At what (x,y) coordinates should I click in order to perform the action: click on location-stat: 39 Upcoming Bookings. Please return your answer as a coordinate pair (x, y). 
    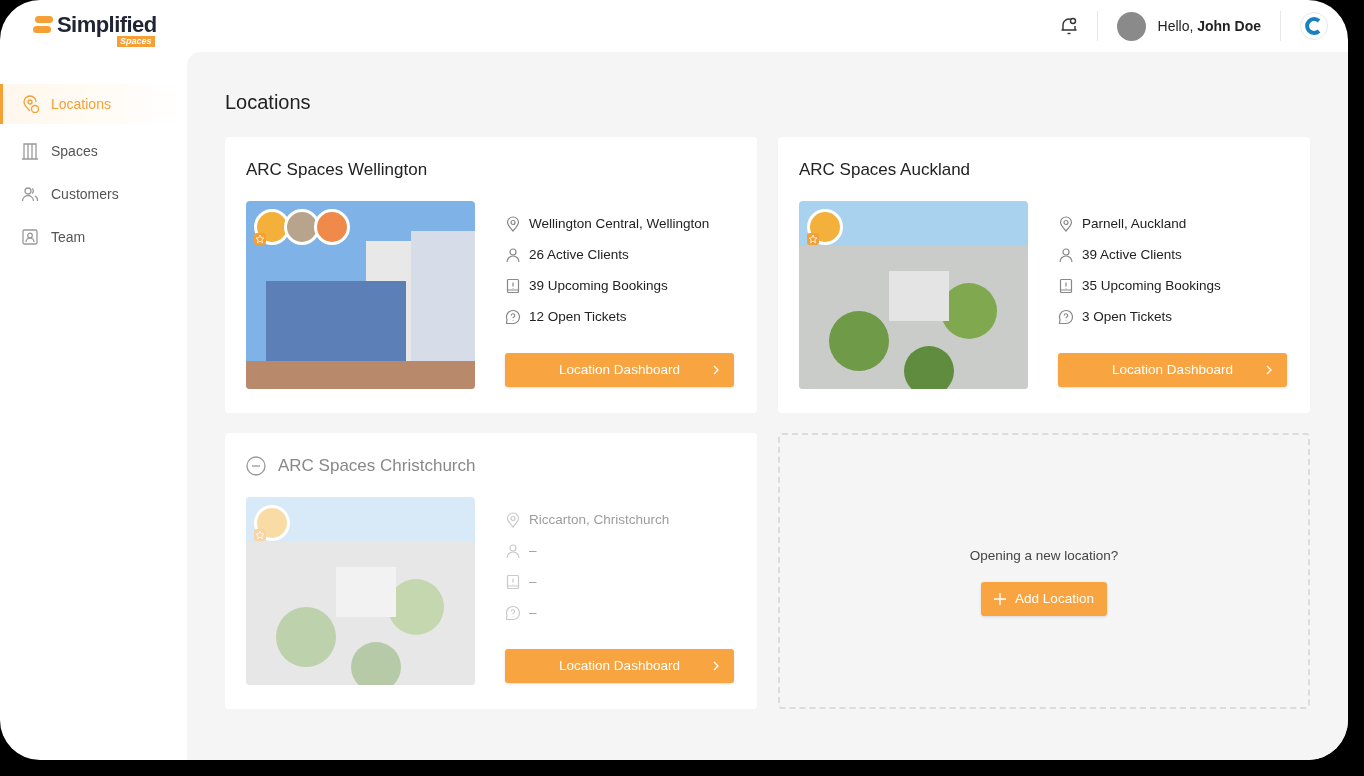
    Looking at the image, I should click on (598, 285).